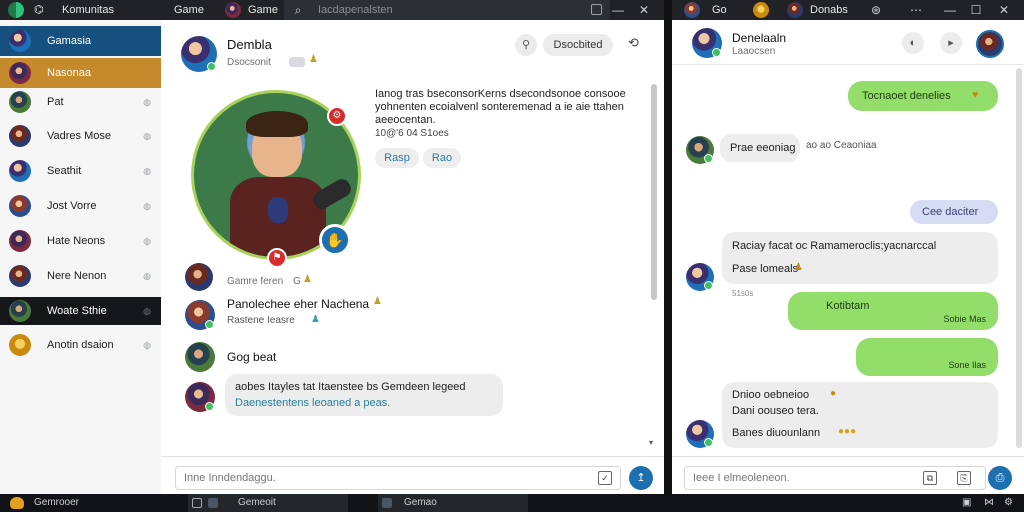 The width and height of the screenshot is (1024, 512). Describe the element at coordinates (453, 503) in the screenshot. I see `taskbar-item-2: Gemao` at that location.